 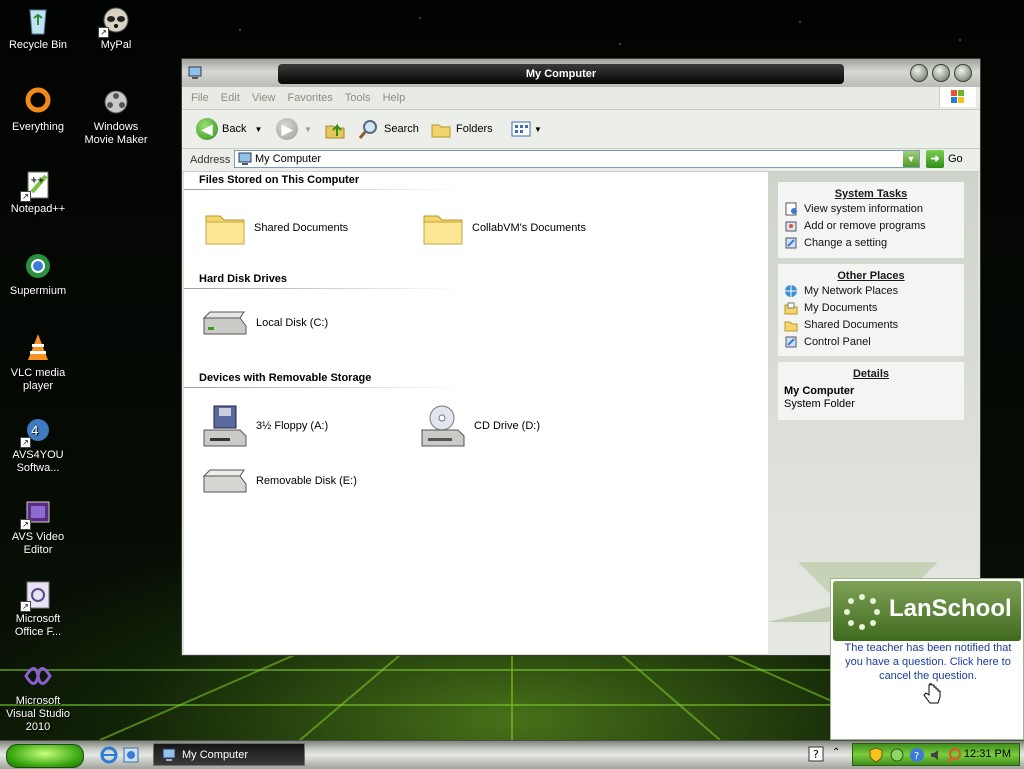 I want to click on title-bar: My Computer, so click(x=581, y=73).